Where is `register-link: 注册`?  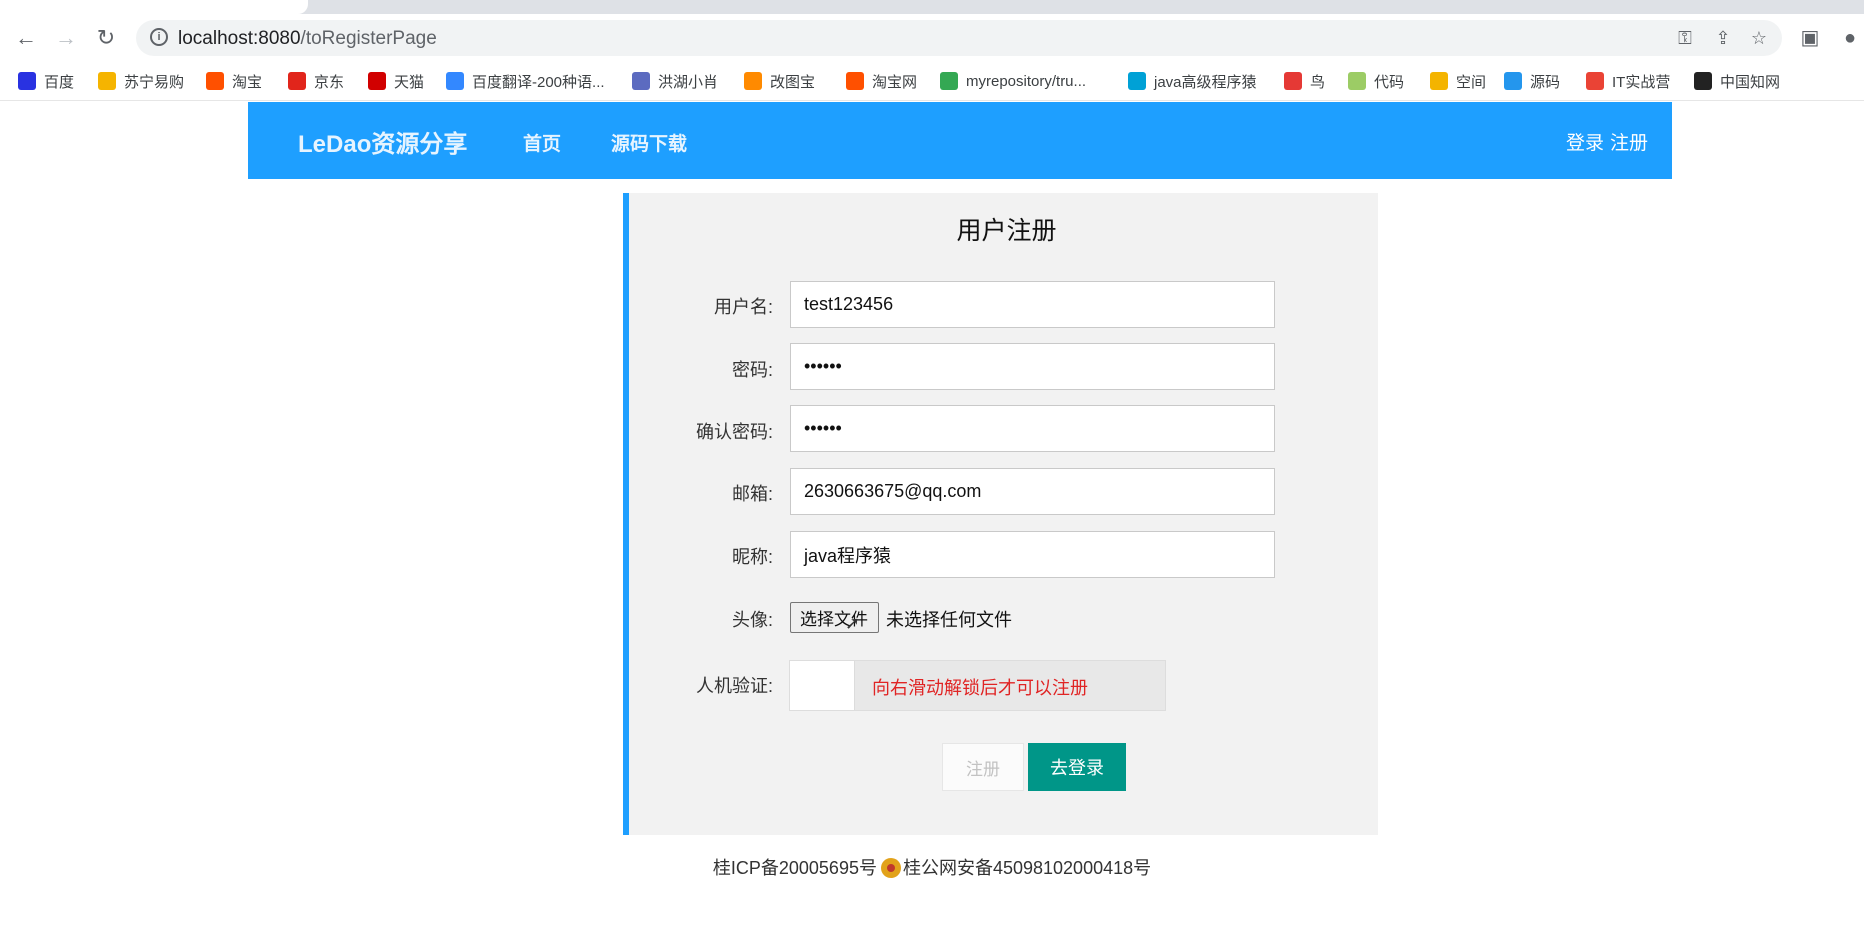 register-link: 注册 is located at coordinates (1629, 143).